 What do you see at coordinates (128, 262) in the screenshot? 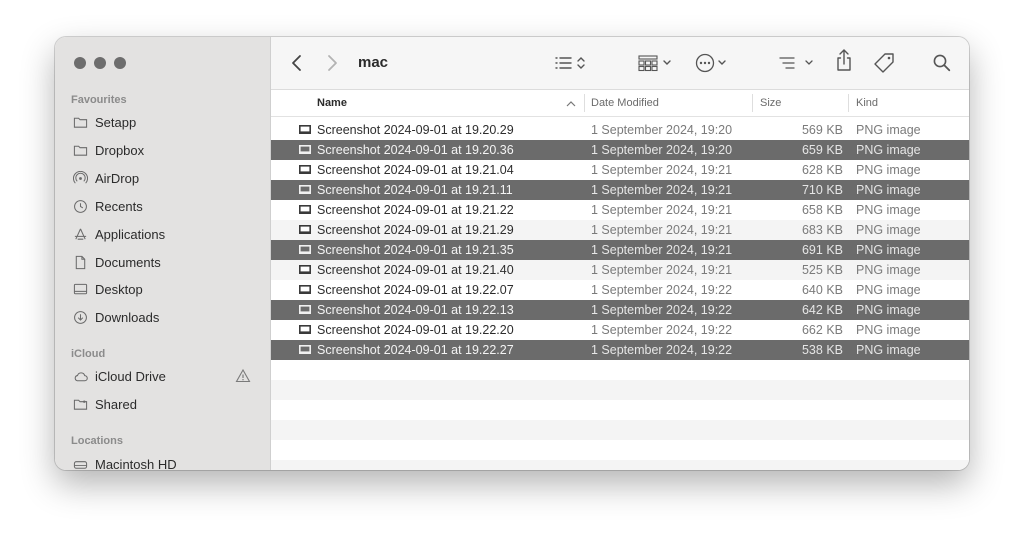
I see `sidebar-item-label: Documents` at bounding box center [128, 262].